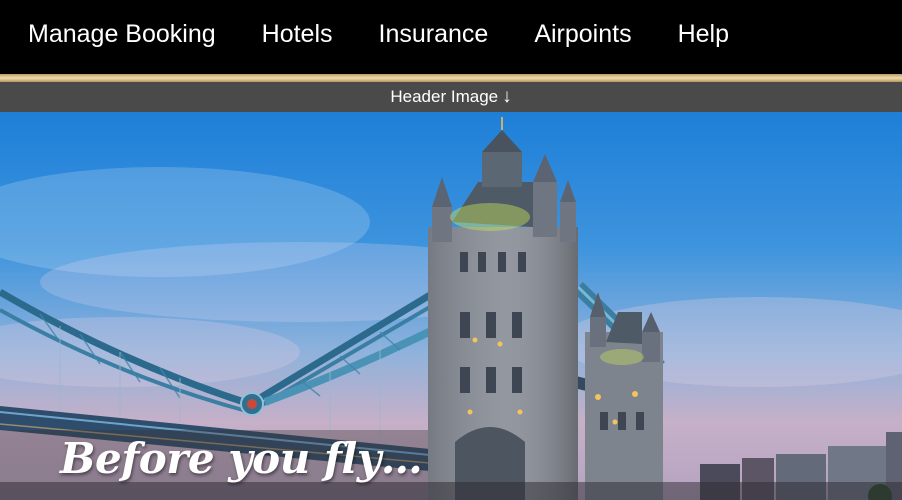 This screenshot has height=500, width=902. I want to click on nav-manage-booking: Manage Booking, so click(122, 34).